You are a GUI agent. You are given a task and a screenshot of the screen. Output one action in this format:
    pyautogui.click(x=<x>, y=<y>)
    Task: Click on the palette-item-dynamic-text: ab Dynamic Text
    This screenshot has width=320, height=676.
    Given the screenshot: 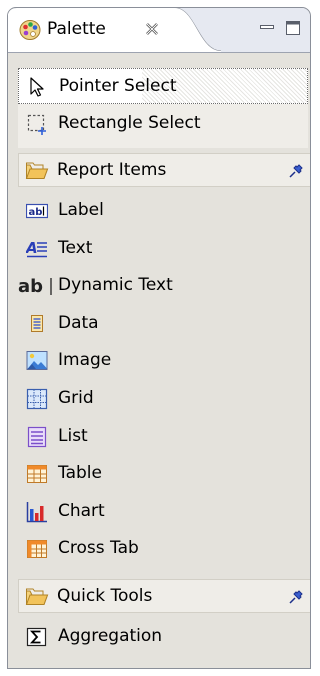 What is the action you would take?
    pyautogui.click(x=163, y=286)
    